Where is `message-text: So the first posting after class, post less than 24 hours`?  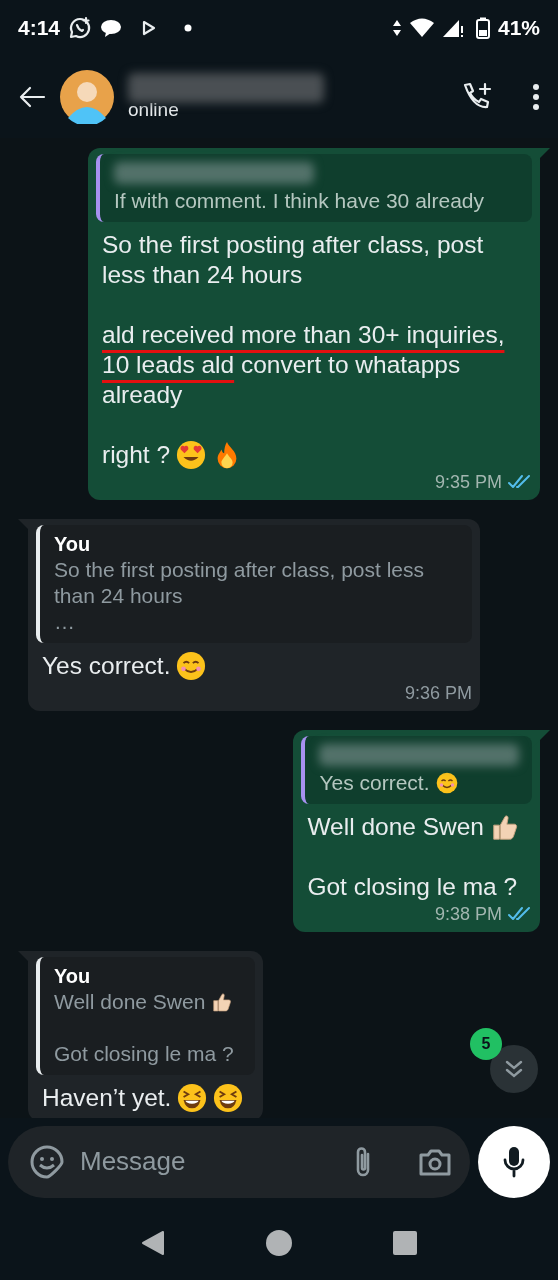
message-text: So the first posting after class, post less than 24 hours is located at coordinates (293, 260).